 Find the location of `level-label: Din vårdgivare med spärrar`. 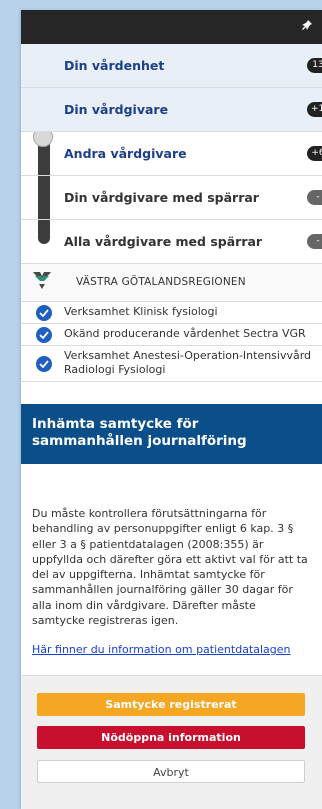

level-label: Din vårdgivare med spärrar is located at coordinates (161, 197).